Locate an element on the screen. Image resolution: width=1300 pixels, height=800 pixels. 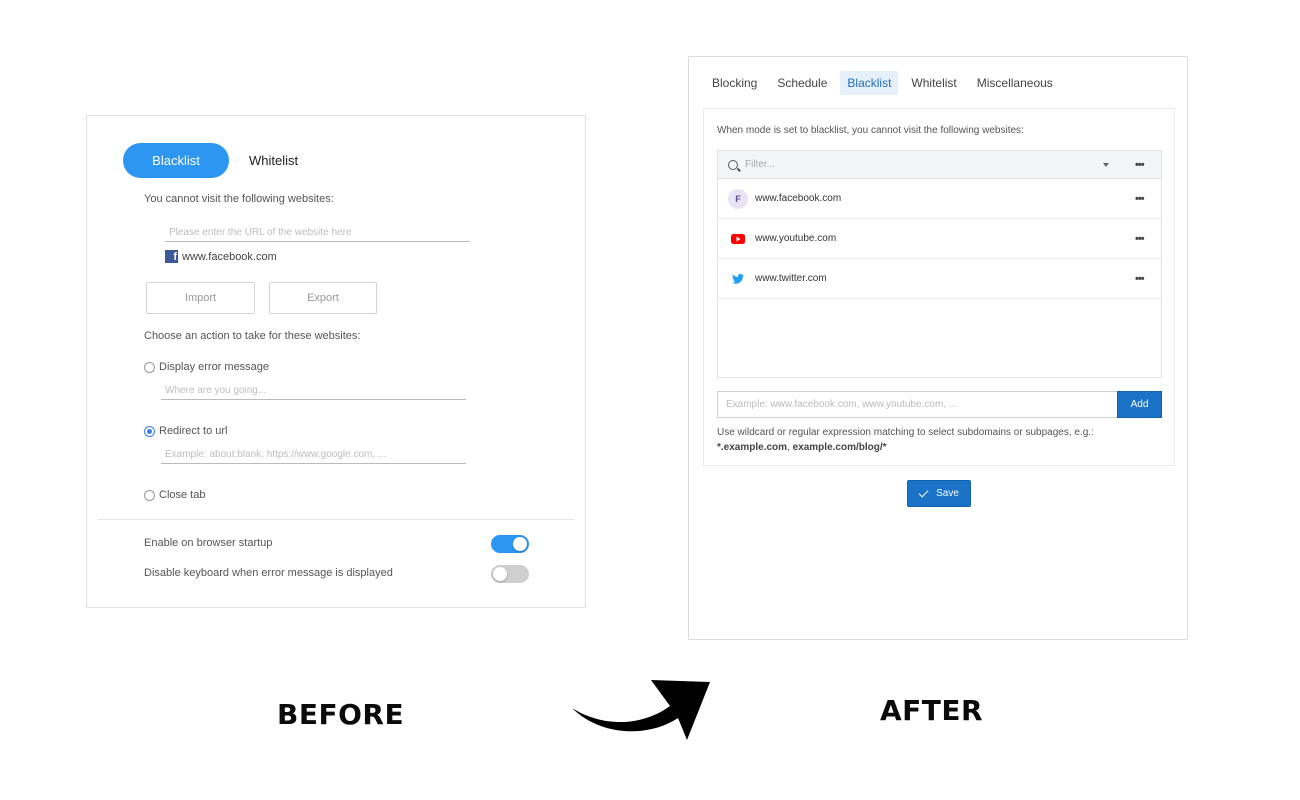
filter-bar: ••• is located at coordinates (939, 165).